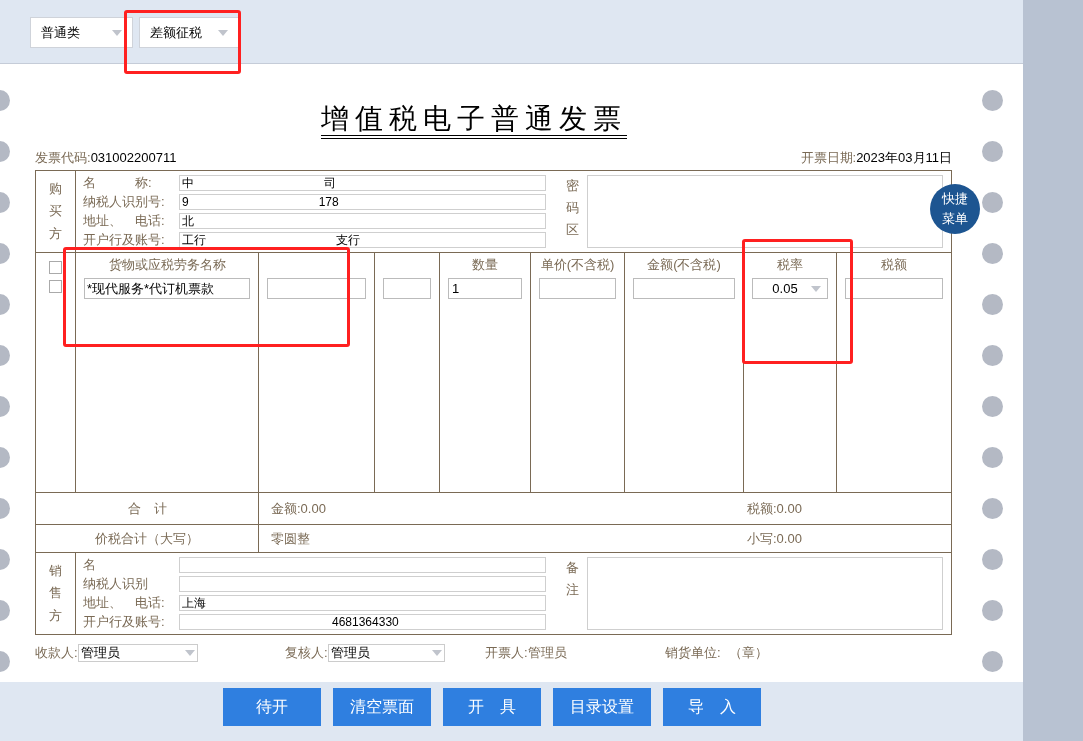  What do you see at coordinates (56, 653) in the screenshot?
I see `signature-label: 收款人:` at bounding box center [56, 653].